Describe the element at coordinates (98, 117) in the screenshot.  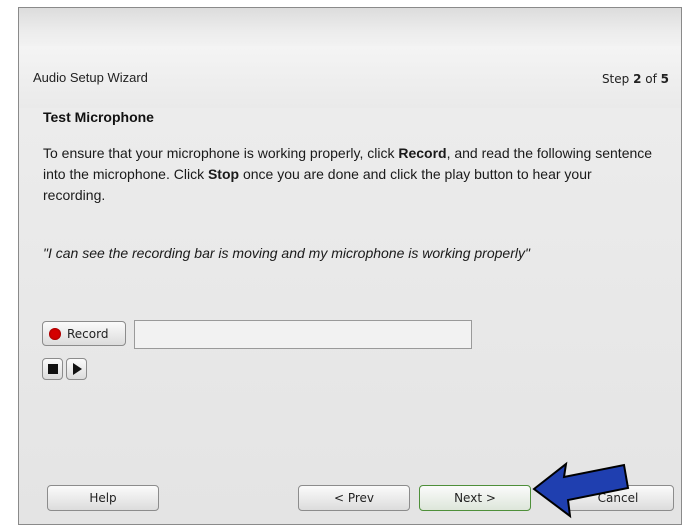
I see `section-title: Test Microphone` at that location.